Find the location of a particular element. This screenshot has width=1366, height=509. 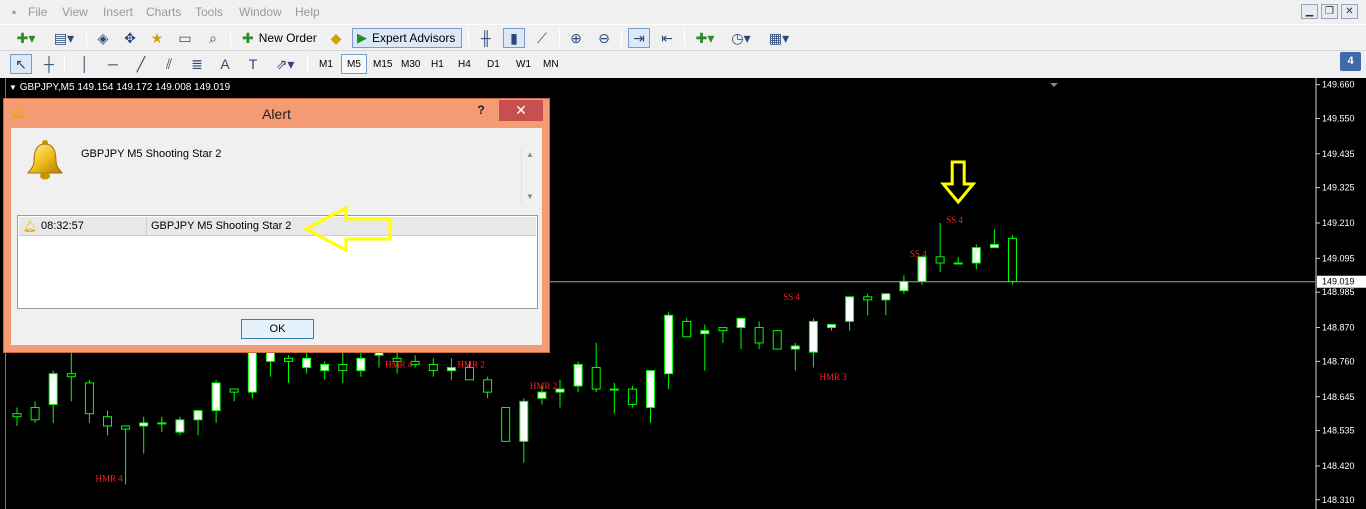

bar-chart-icon: ╫ is located at coordinates (486, 38).